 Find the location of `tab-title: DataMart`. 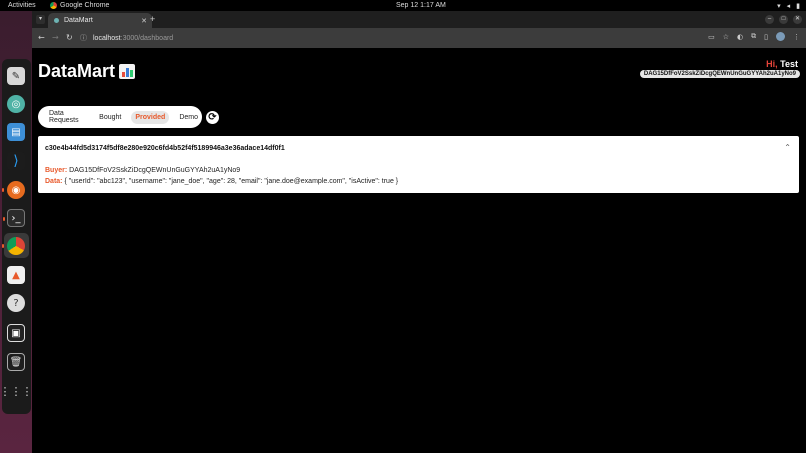

tab-title: DataMart is located at coordinates (78, 20).